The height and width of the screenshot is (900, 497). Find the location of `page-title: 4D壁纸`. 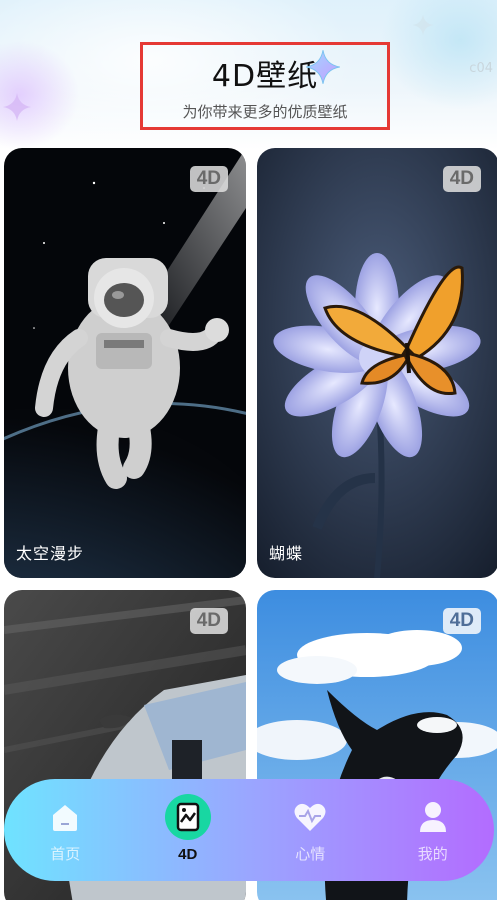

page-title: 4D壁纸 is located at coordinates (265, 76).